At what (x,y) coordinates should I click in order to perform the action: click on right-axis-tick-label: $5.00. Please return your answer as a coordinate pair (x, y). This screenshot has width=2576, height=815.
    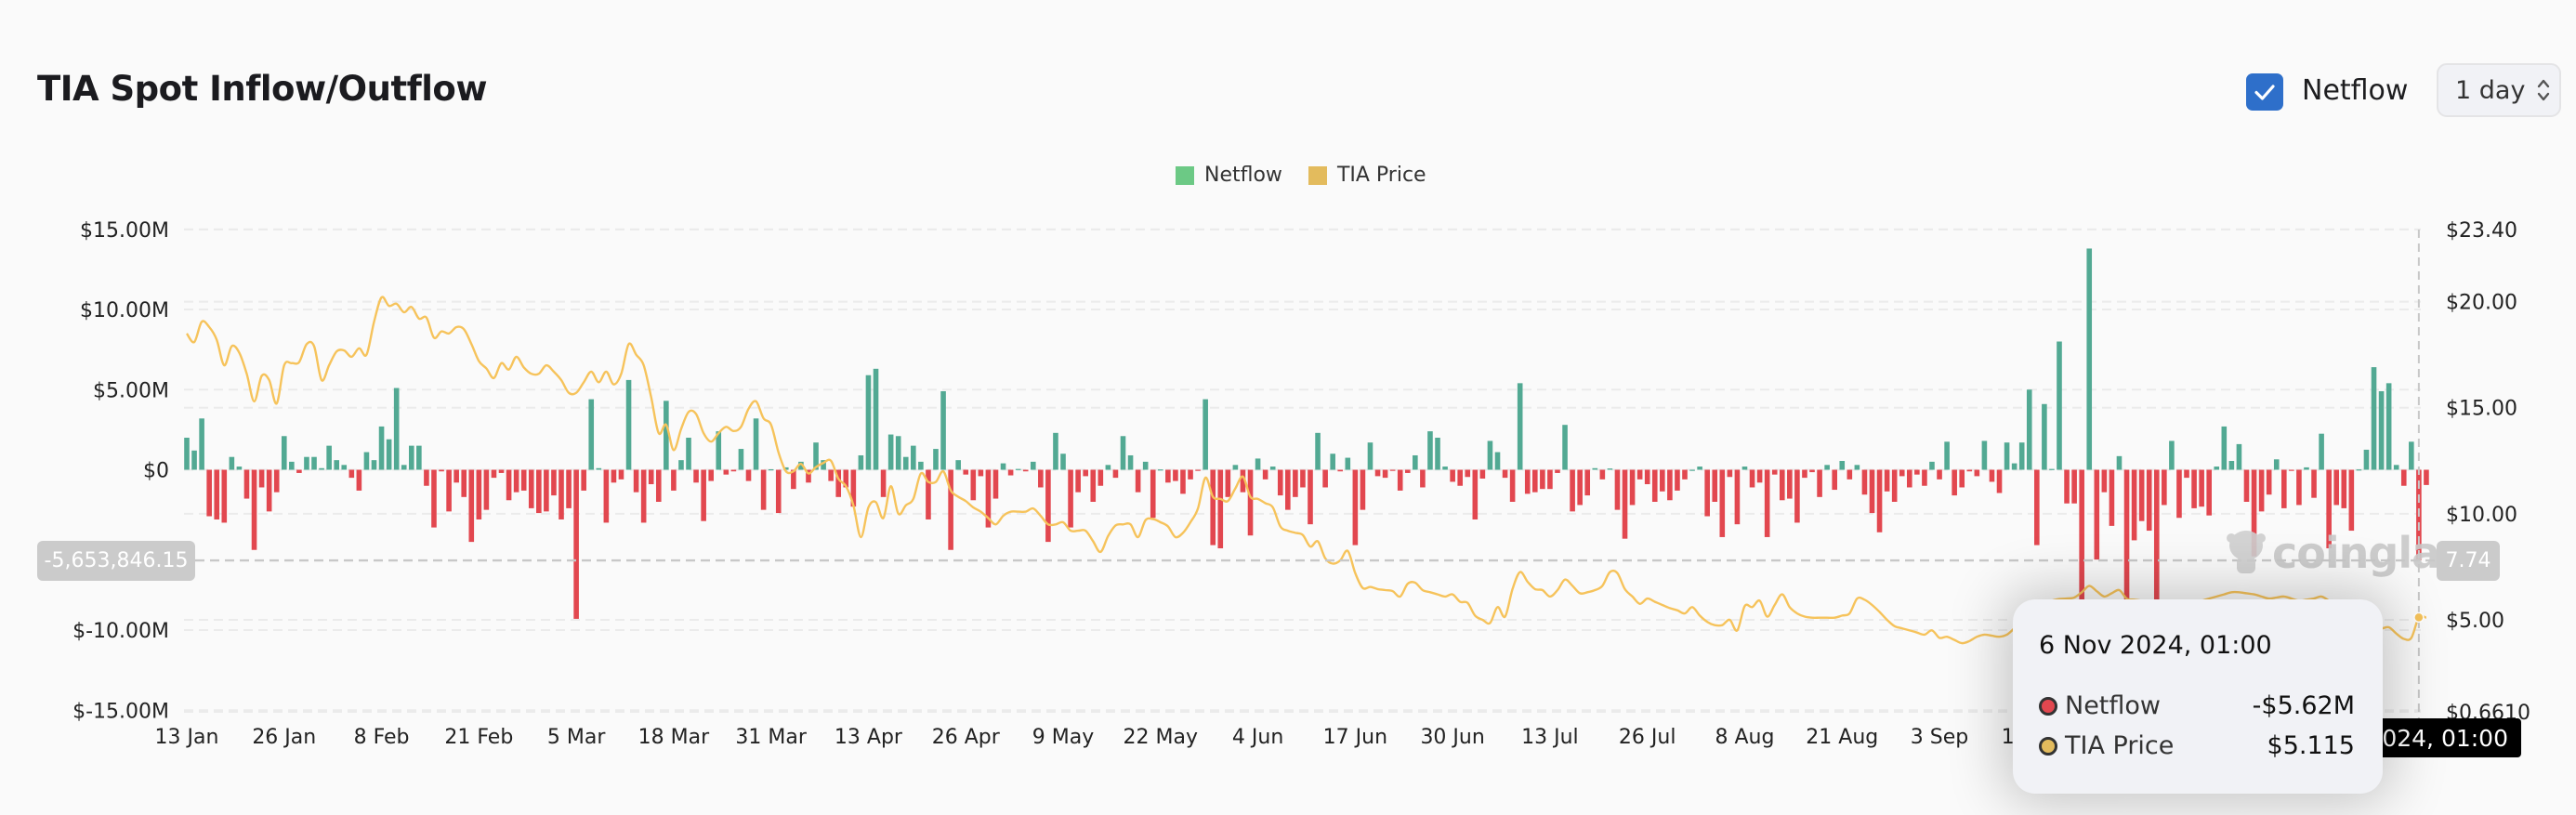
    Looking at the image, I should click on (2475, 621).